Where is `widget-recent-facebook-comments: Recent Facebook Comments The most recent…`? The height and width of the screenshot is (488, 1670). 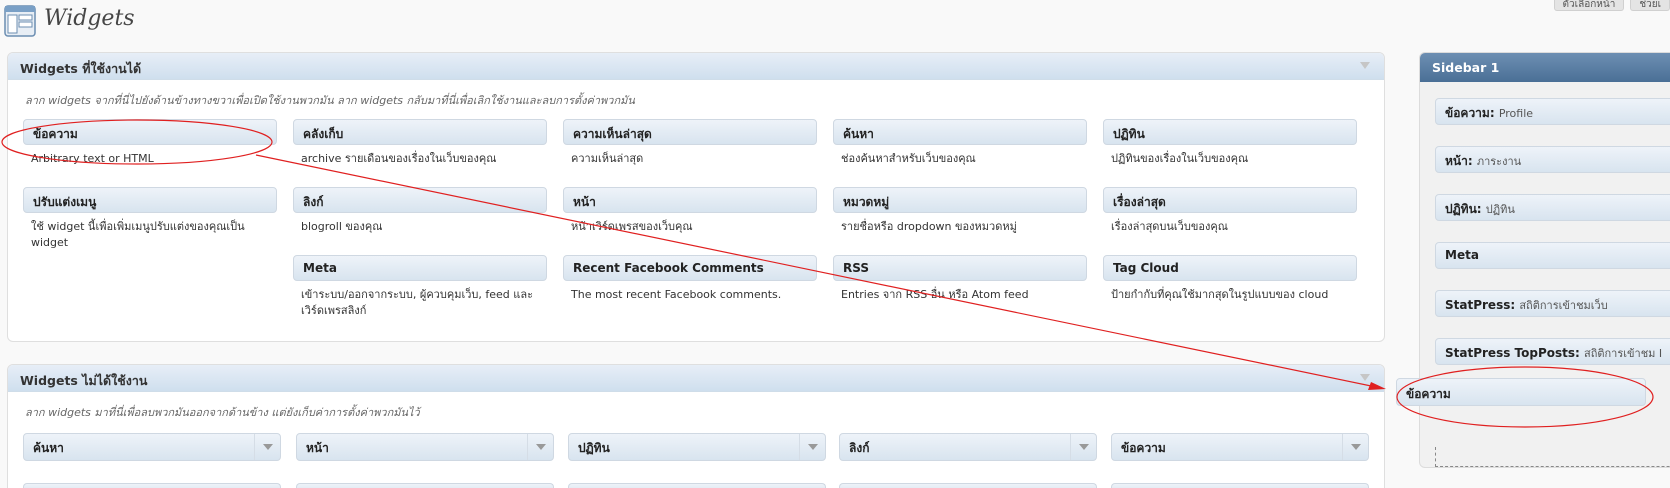 widget-recent-facebook-comments: Recent Facebook Comments The most recent… is located at coordinates (690, 279).